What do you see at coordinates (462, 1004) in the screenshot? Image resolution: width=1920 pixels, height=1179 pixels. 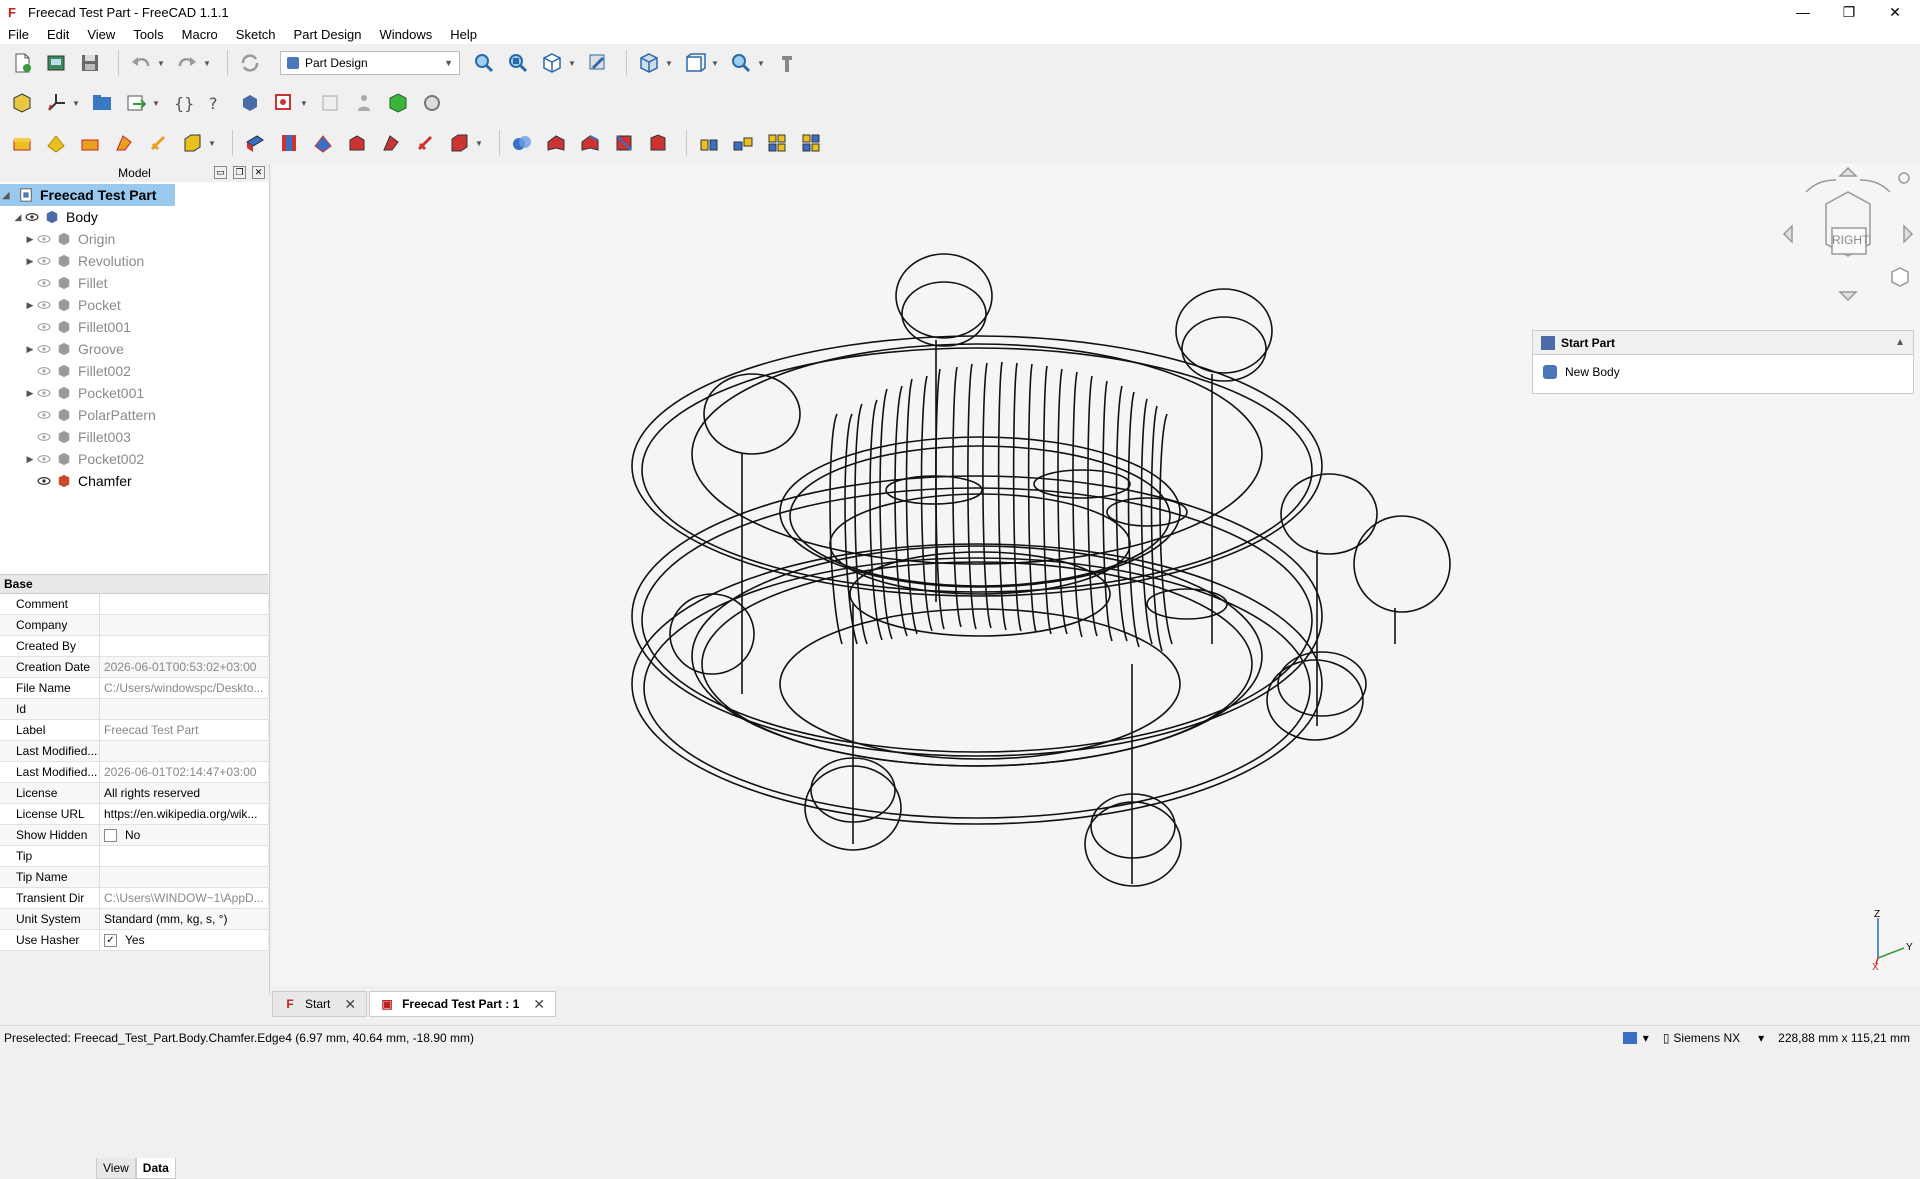 I see `tab-document: ▣ Freecad Test Part : 1 ✕` at bounding box center [462, 1004].